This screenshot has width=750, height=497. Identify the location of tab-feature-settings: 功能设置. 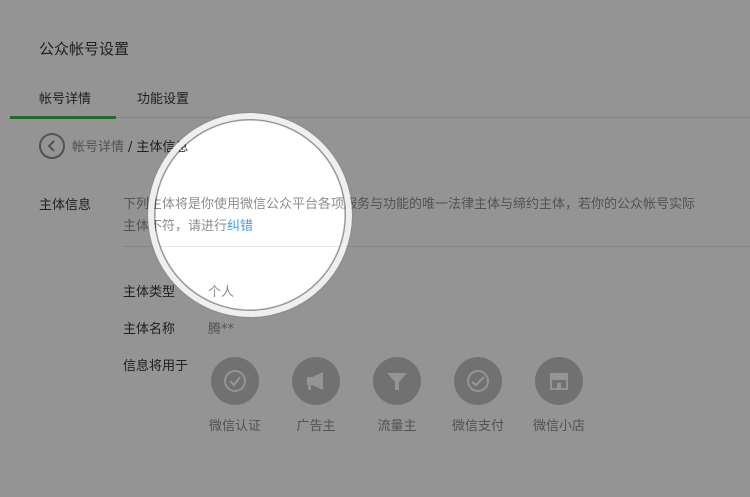
(163, 97).